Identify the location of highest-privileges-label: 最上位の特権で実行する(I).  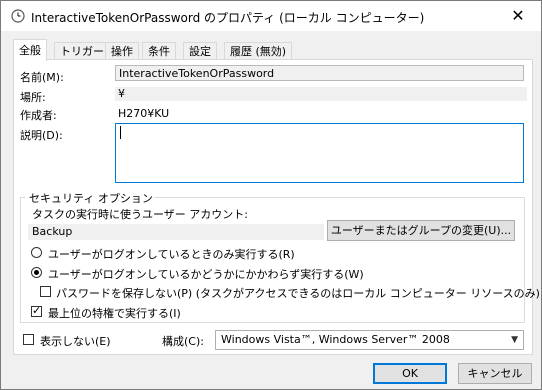
(114, 313).